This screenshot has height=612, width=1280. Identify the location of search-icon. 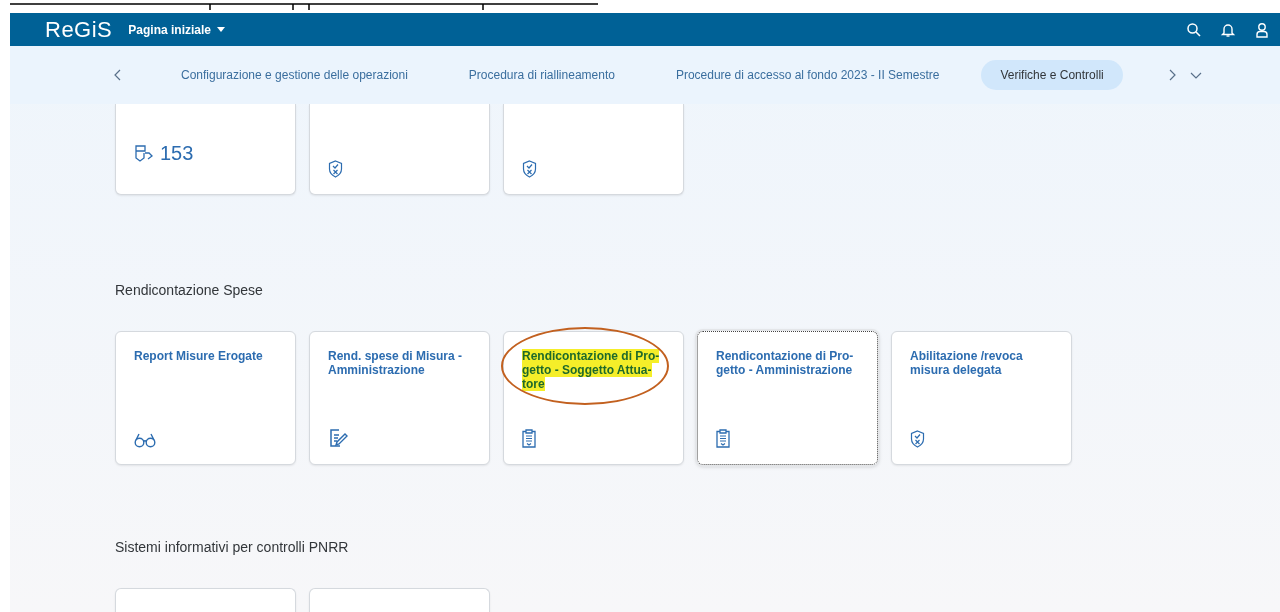
(1194, 29).